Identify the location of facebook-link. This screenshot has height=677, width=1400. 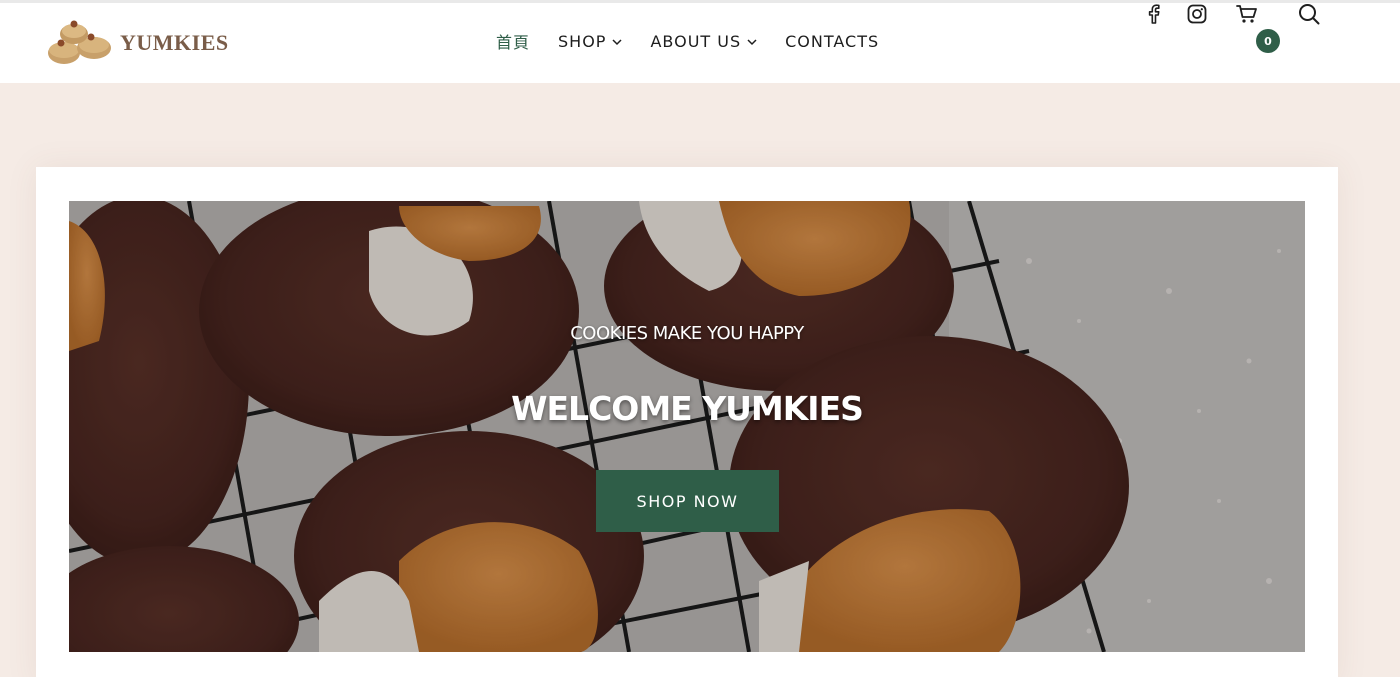
(1153, 14).